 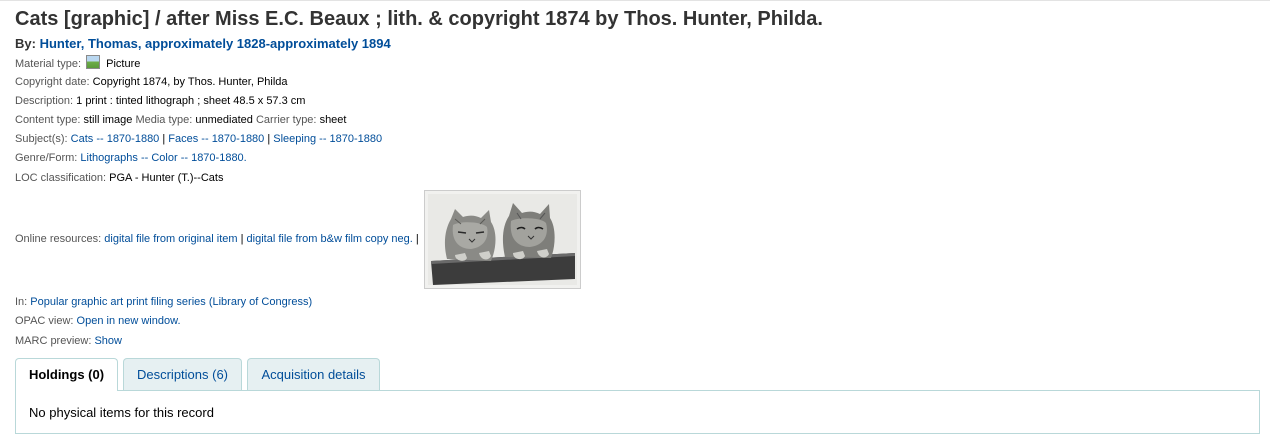 I want to click on online-resources-label: Online resources:, so click(x=58, y=239).